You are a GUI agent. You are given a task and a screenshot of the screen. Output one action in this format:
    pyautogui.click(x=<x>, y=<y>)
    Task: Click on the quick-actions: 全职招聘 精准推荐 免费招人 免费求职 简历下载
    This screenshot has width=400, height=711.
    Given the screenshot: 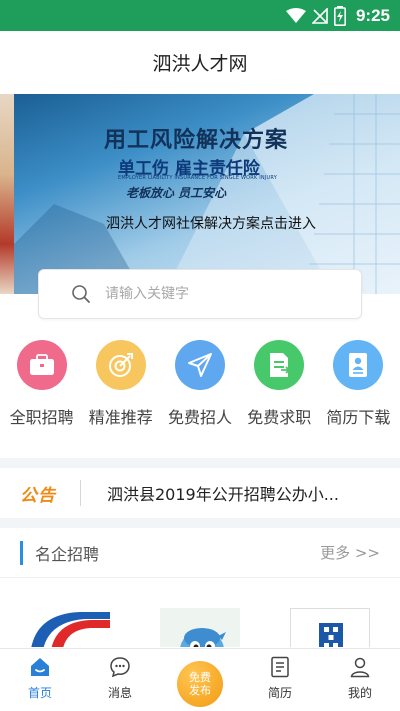 What is the action you would take?
    pyautogui.click(x=200, y=387)
    